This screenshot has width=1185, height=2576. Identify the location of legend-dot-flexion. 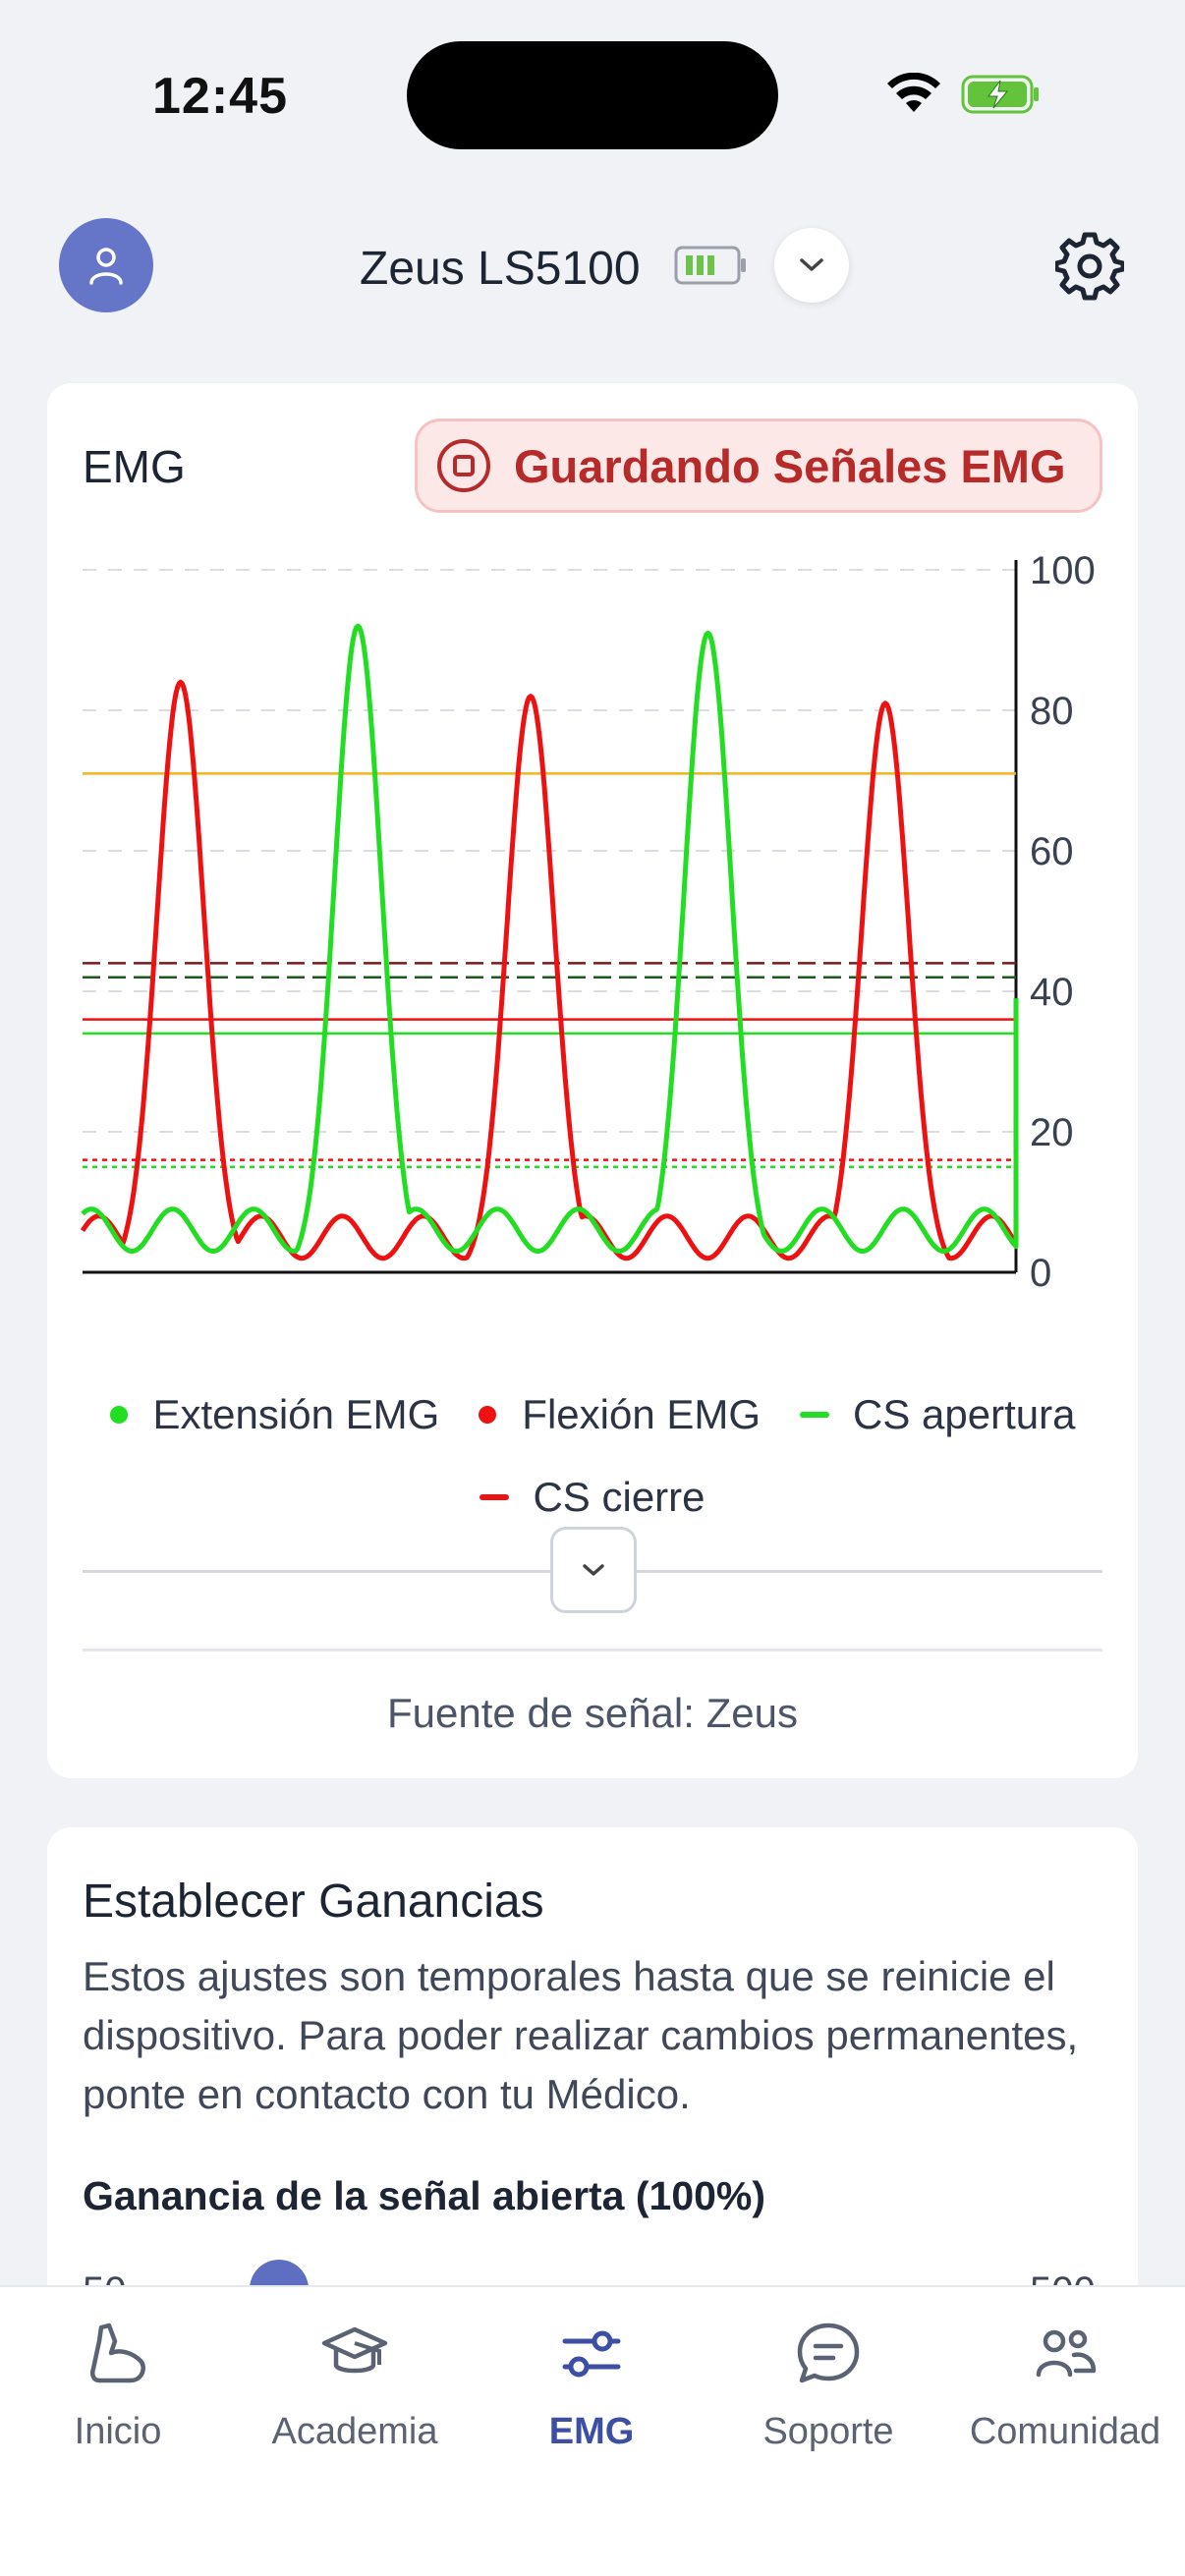
(488, 1415).